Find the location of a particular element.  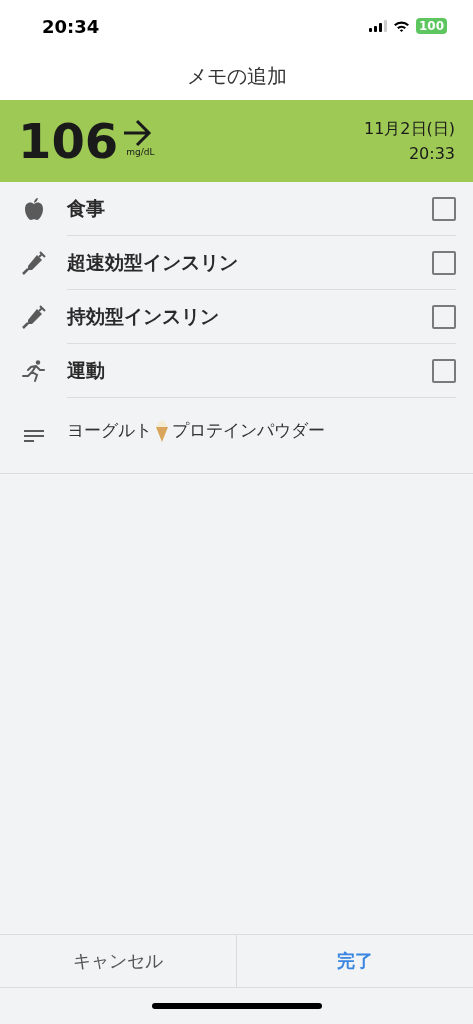

wifi-icon is located at coordinates (401, 26).